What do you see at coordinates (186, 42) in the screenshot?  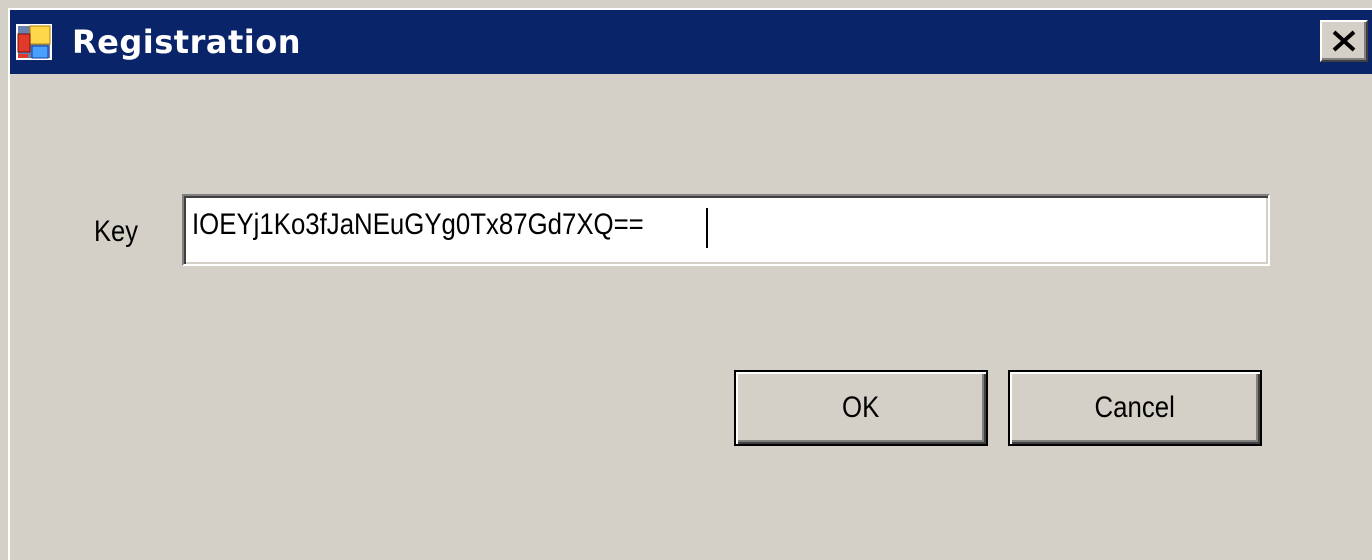 I see `window-title: Registration` at bounding box center [186, 42].